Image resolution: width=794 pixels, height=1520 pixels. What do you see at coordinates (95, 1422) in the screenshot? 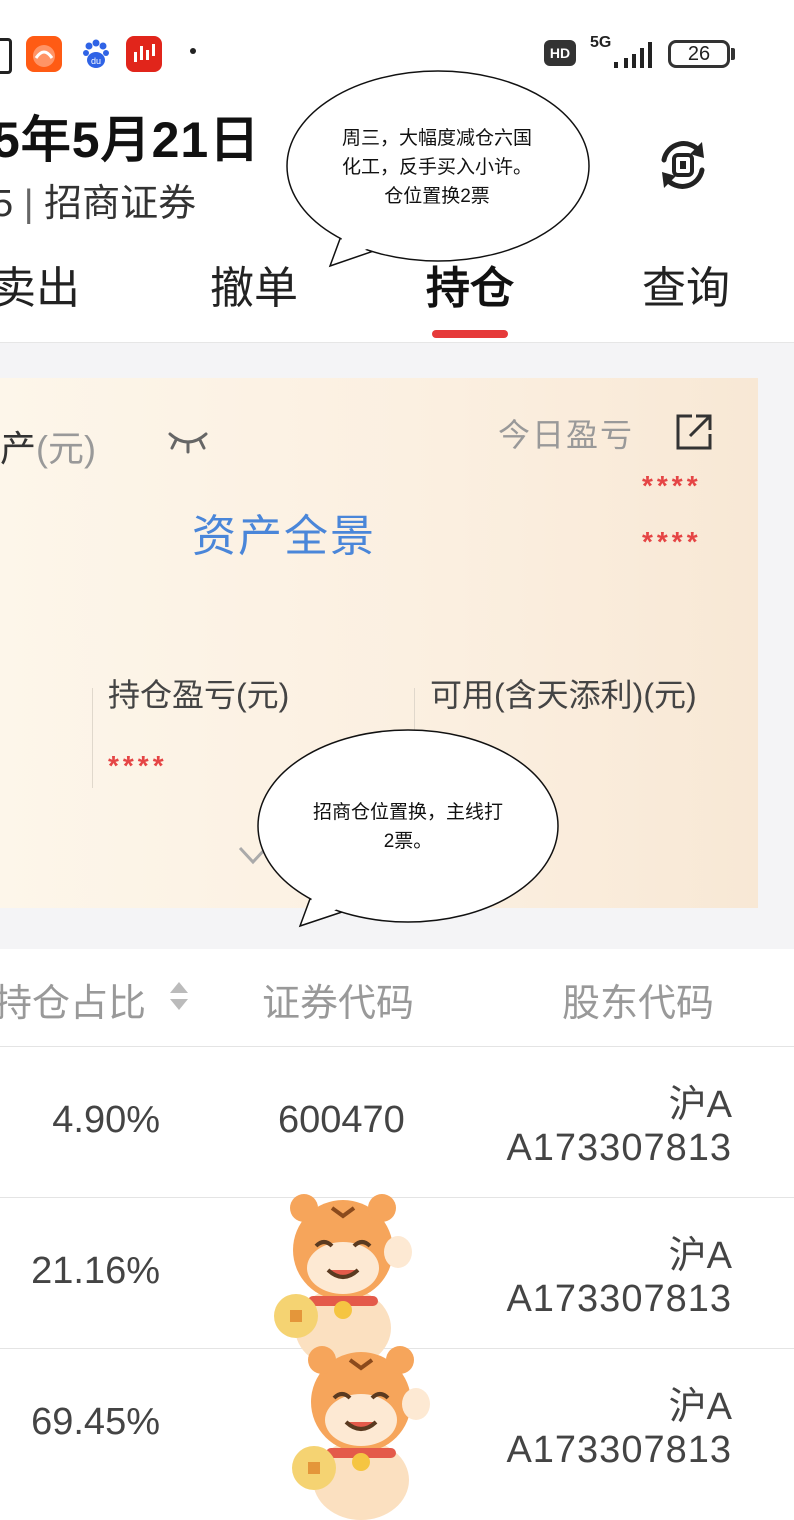
I see `holding-ratio: 69.45%` at bounding box center [95, 1422].